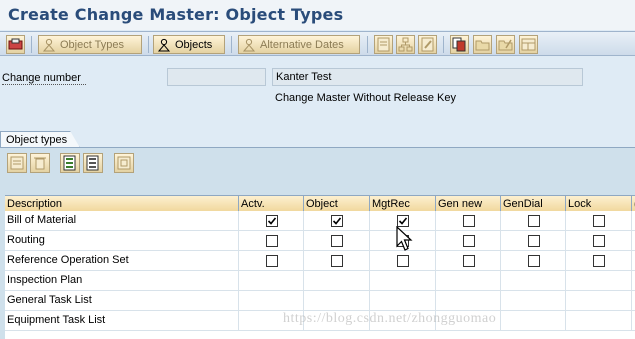  What do you see at coordinates (93, 163) in the screenshot?
I see `deselect-all-icon` at bounding box center [93, 163].